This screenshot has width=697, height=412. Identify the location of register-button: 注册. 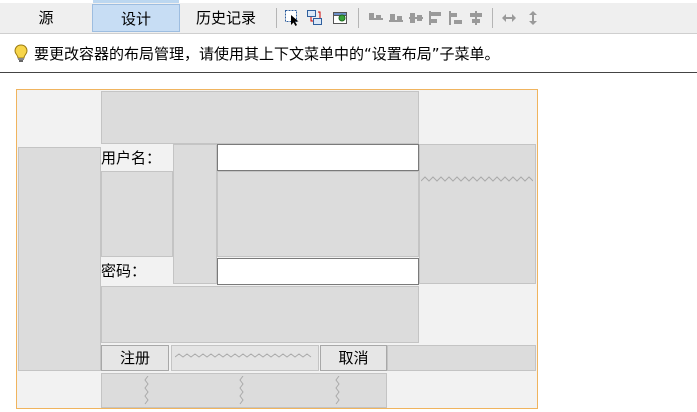
(135, 358).